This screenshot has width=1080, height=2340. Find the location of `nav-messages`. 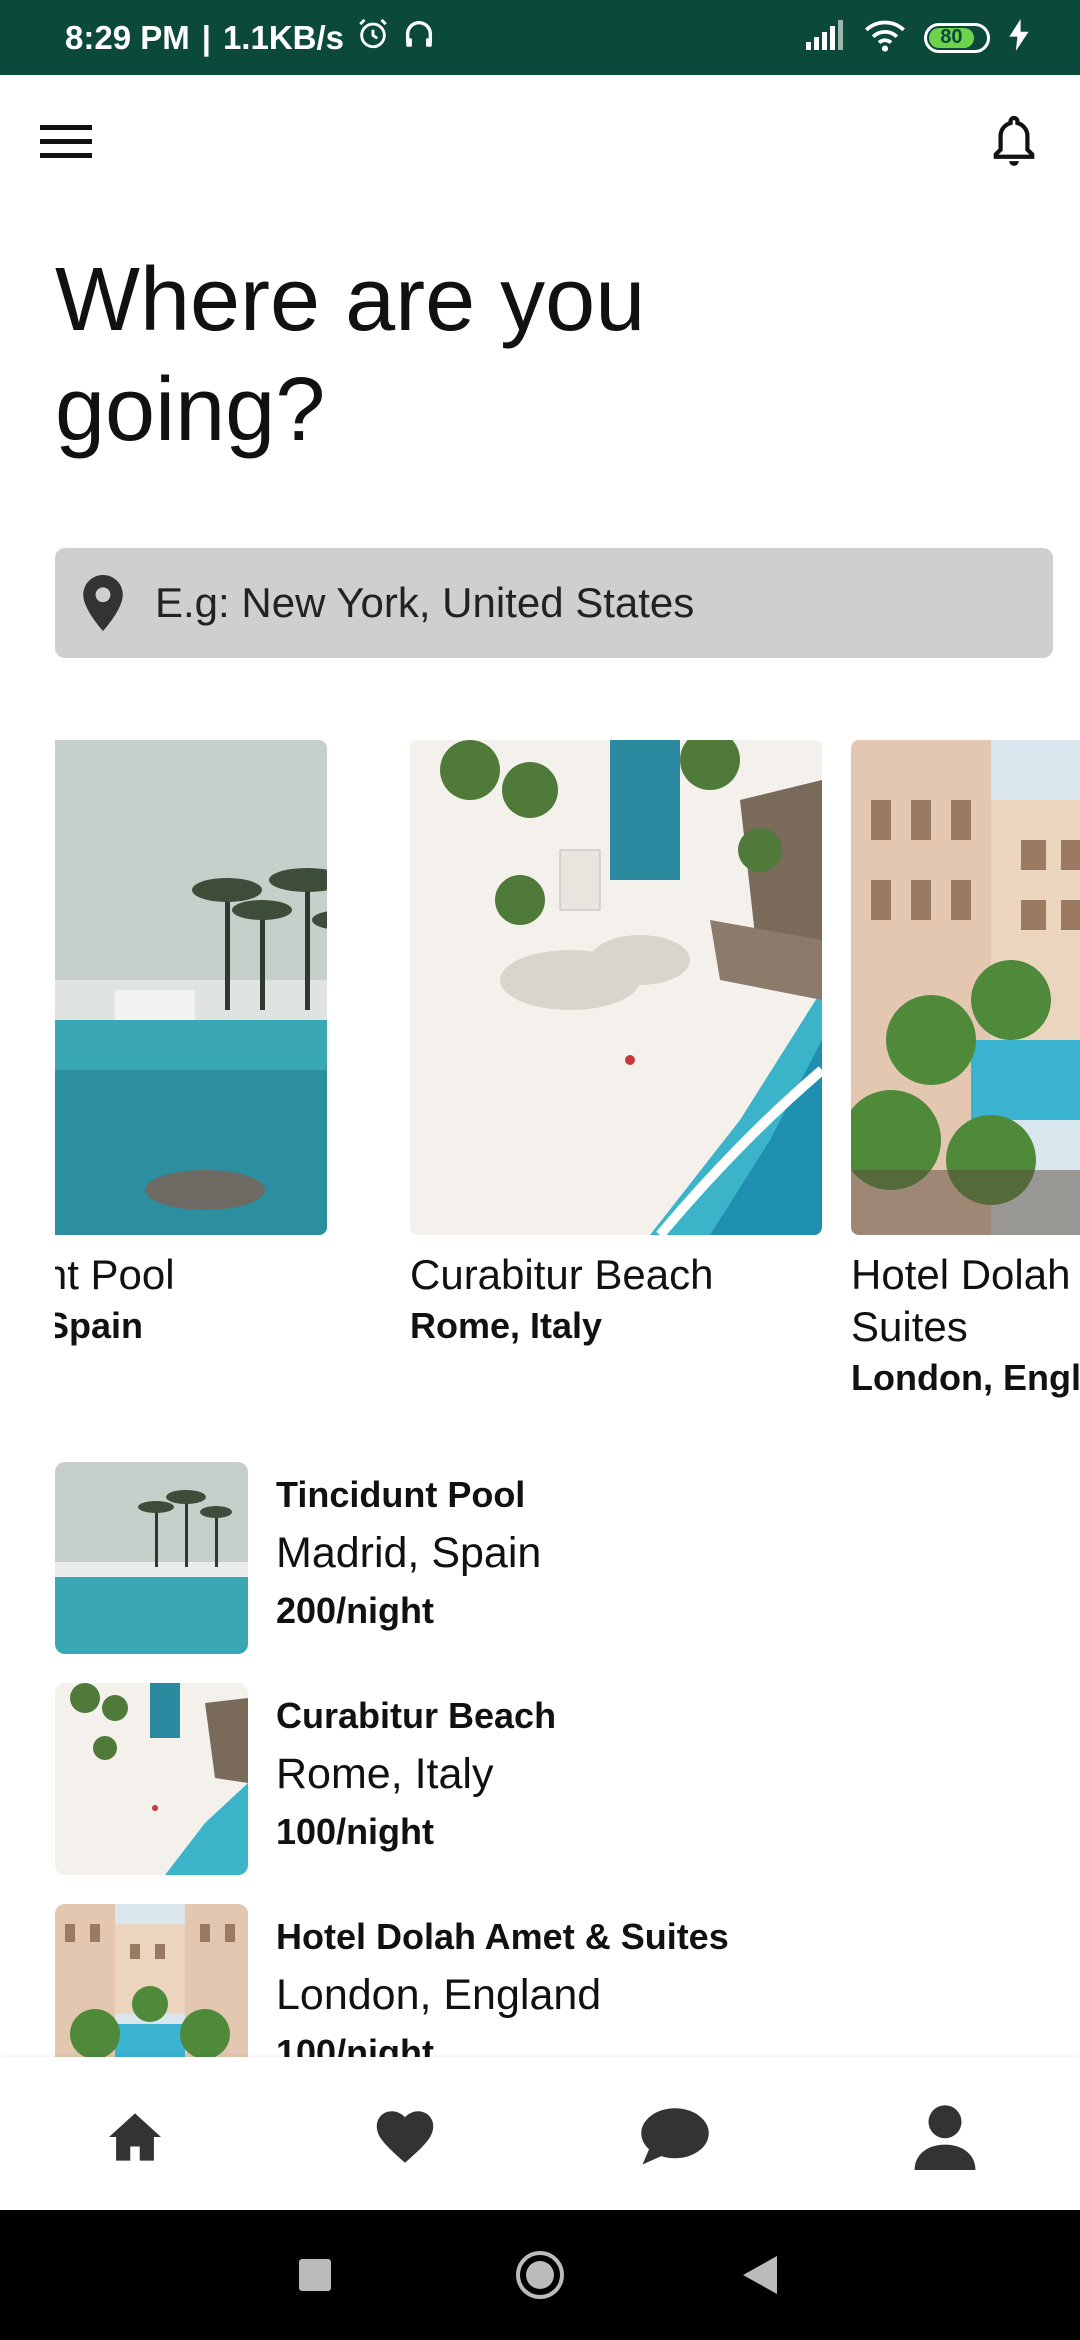

nav-messages is located at coordinates (675, 2137).